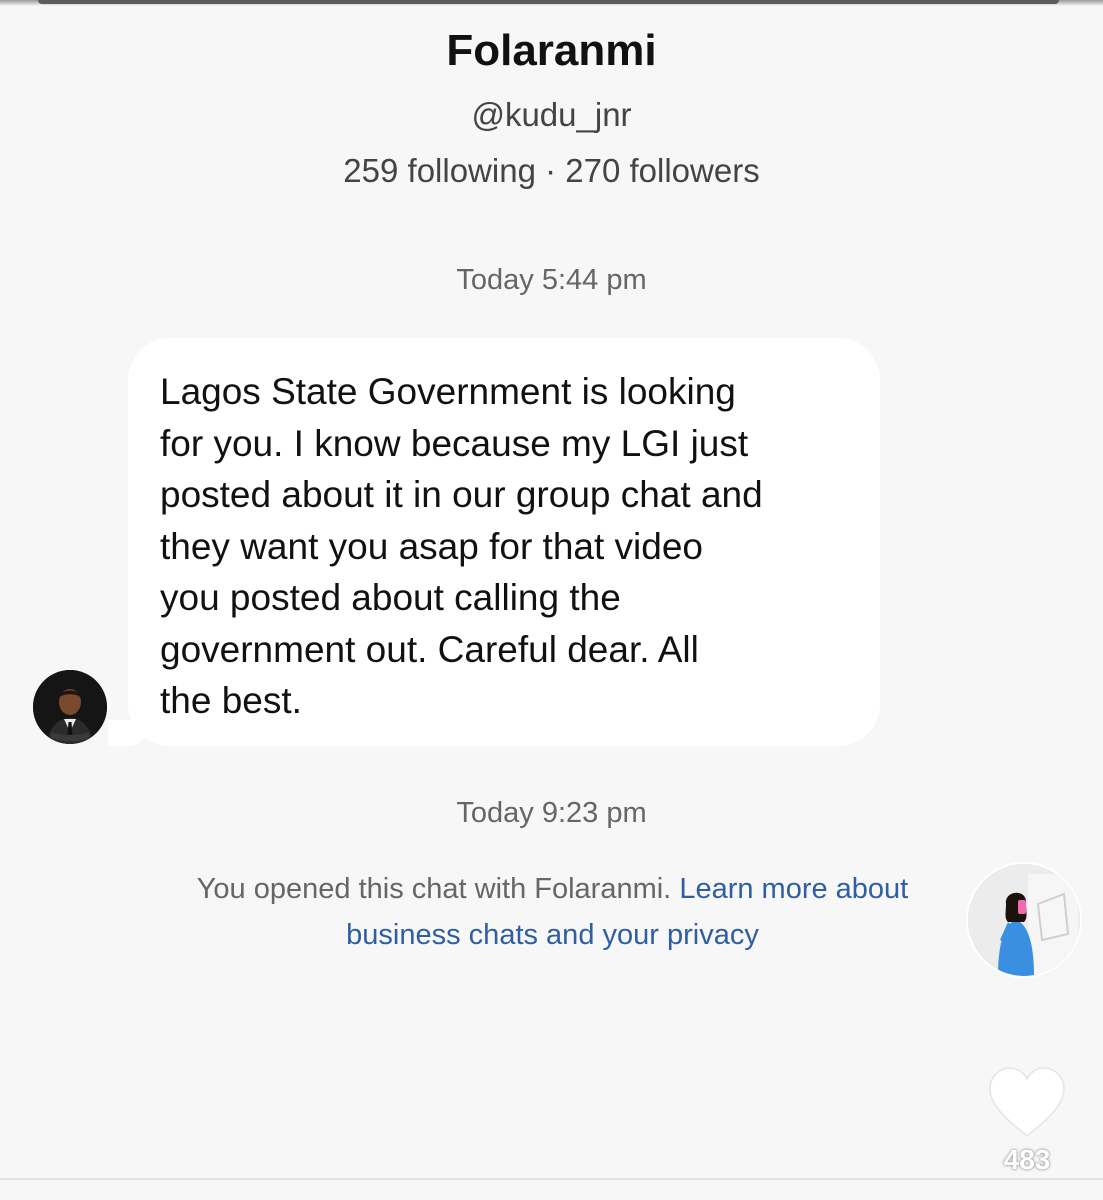  What do you see at coordinates (551, 1179) in the screenshot?
I see `bottom-divider` at bounding box center [551, 1179].